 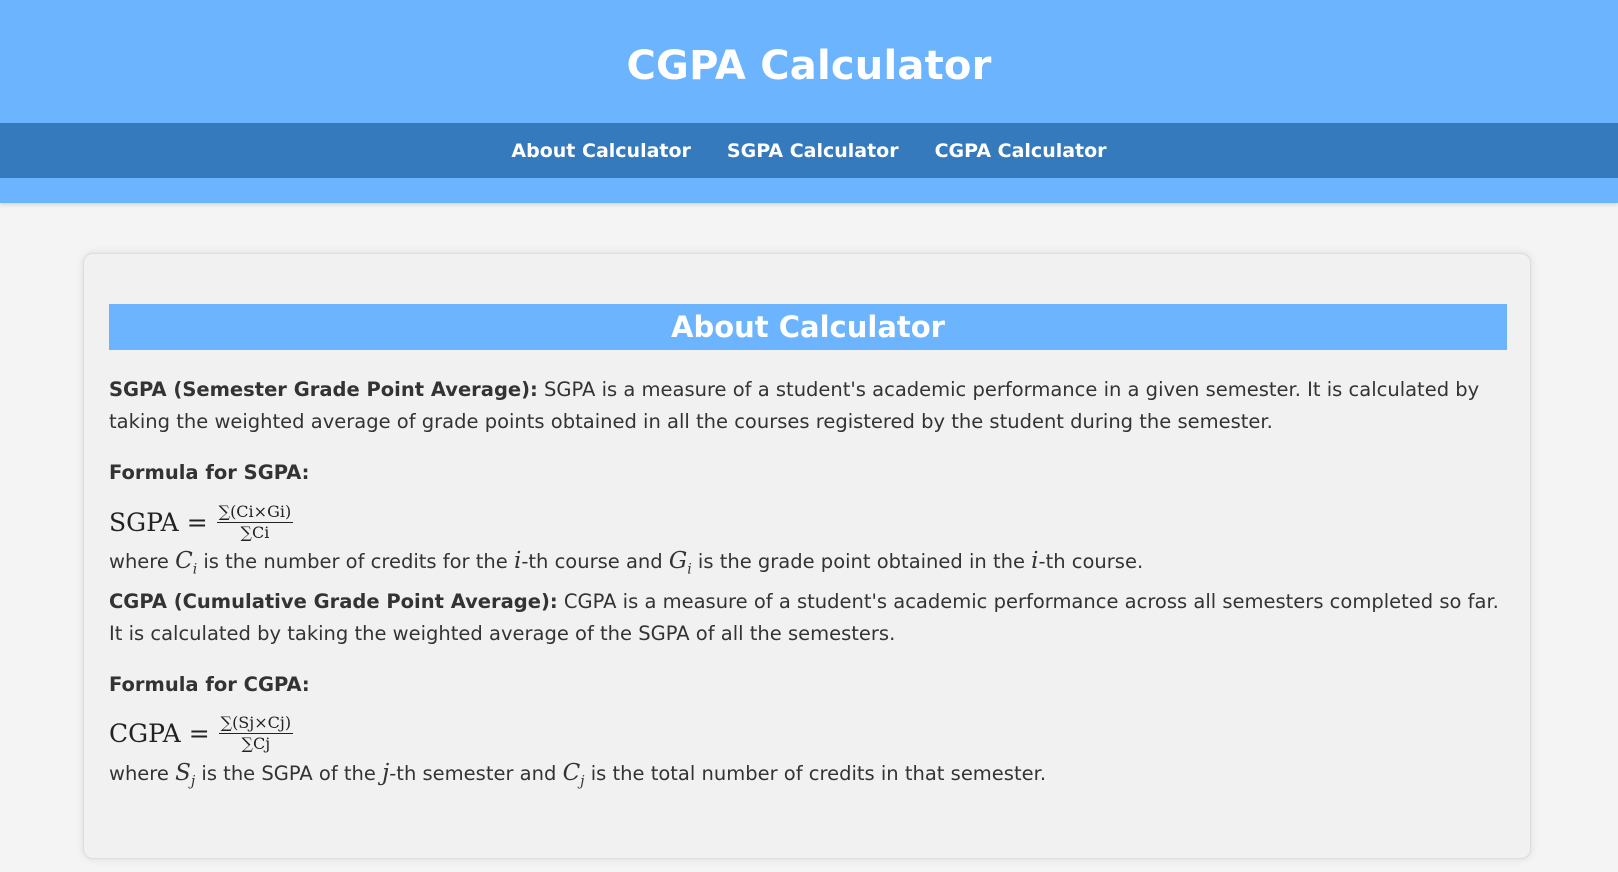 I want to click on site-header: CGPA Calculator, so click(x=809, y=61).